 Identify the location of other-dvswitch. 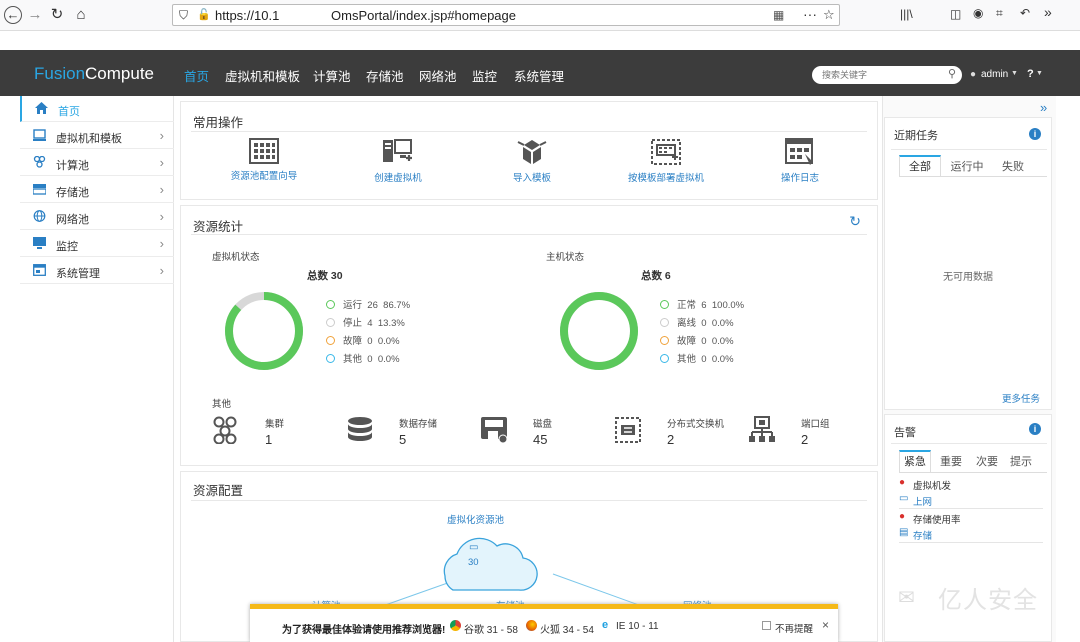
(628, 430).